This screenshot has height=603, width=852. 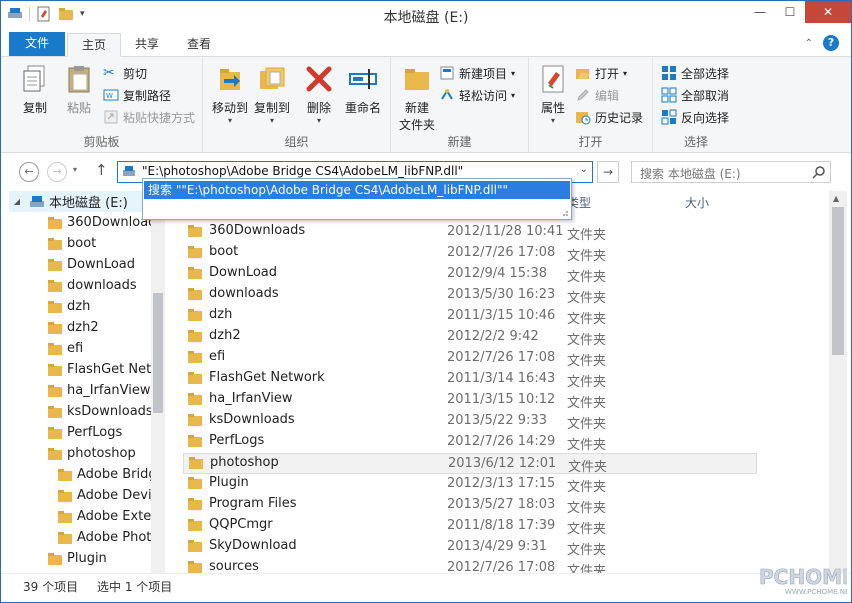 What do you see at coordinates (17, 201) in the screenshot?
I see `expand-arrow-icon: ◢` at bounding box center [17, 201].